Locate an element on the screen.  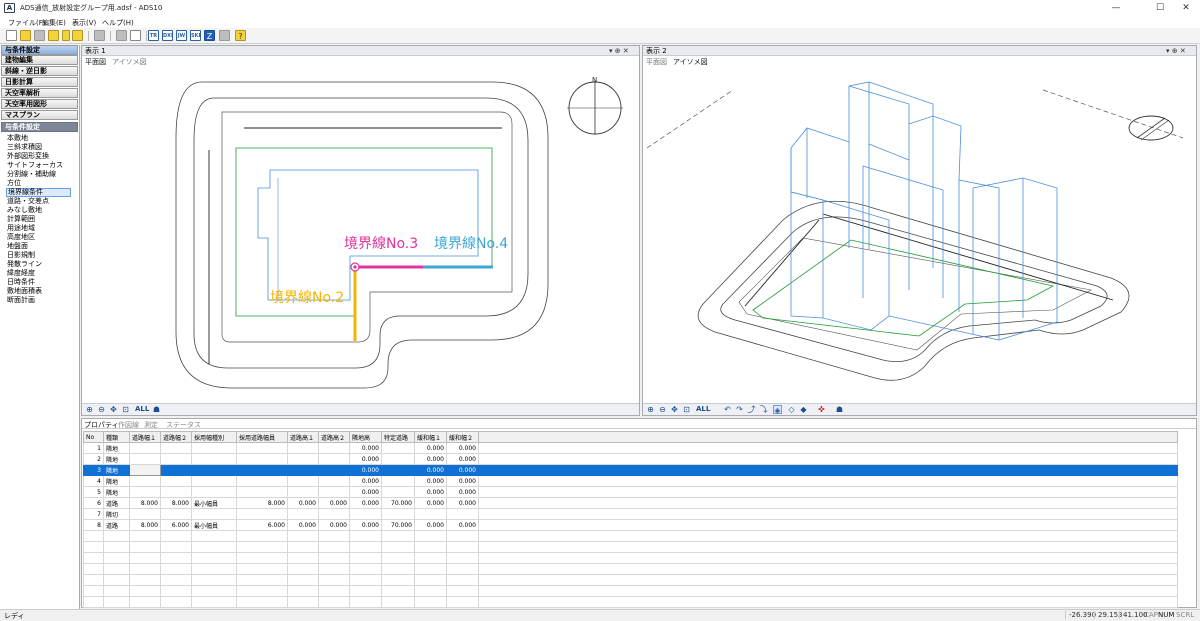
menu-edit: 編集(E) is located at coordinates (54, 23).